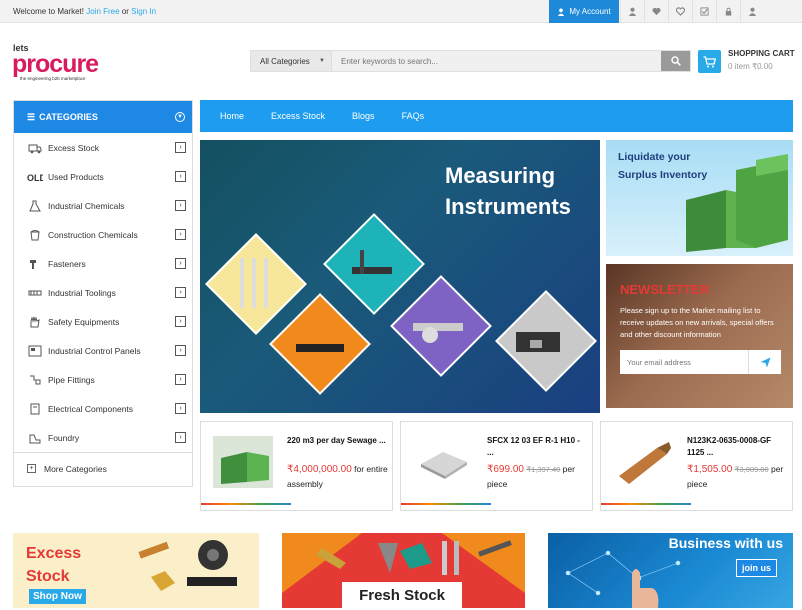  Describe the element at coordinates (709, 61) in the screenshot. I see `cart-icon` at that location.